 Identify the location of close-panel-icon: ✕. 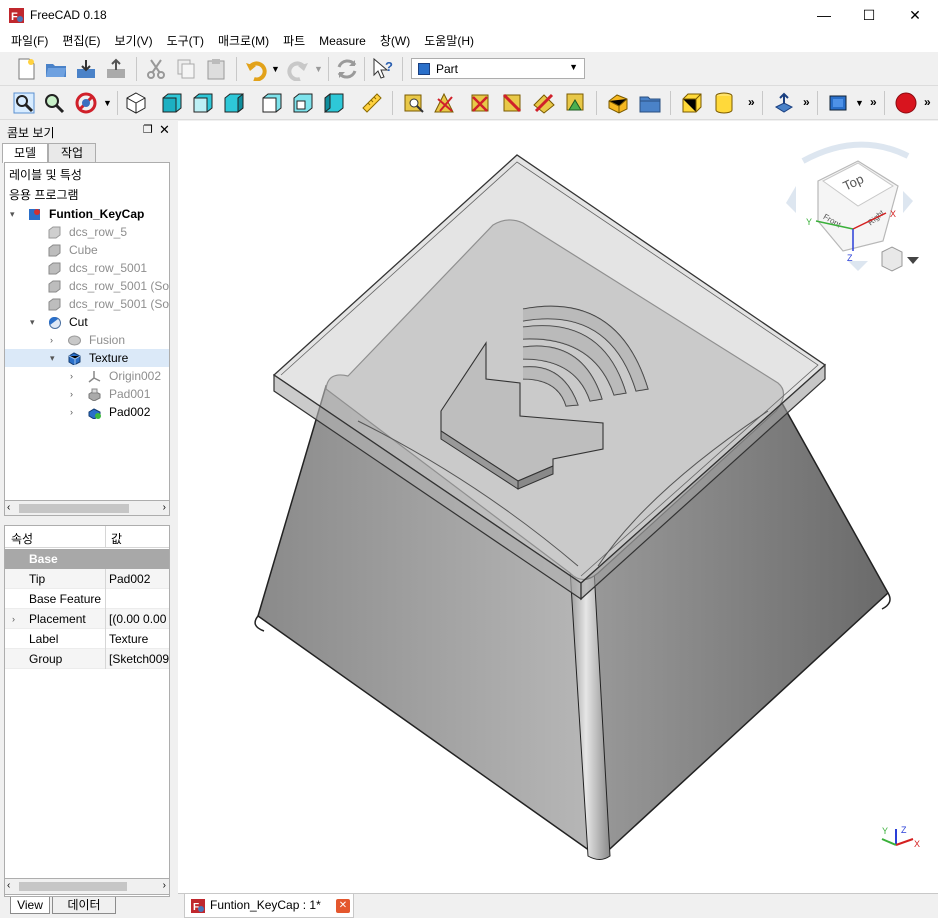
(164, 130).